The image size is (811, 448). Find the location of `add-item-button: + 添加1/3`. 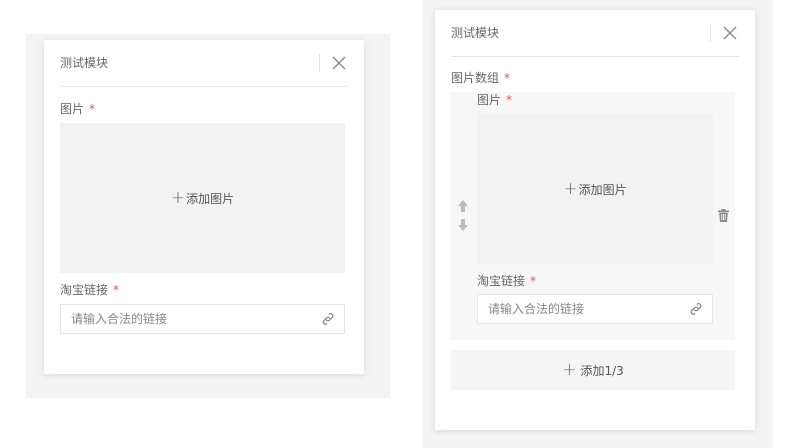

add-item-button: + 添加1/3 is located at coordinates (593, 370).